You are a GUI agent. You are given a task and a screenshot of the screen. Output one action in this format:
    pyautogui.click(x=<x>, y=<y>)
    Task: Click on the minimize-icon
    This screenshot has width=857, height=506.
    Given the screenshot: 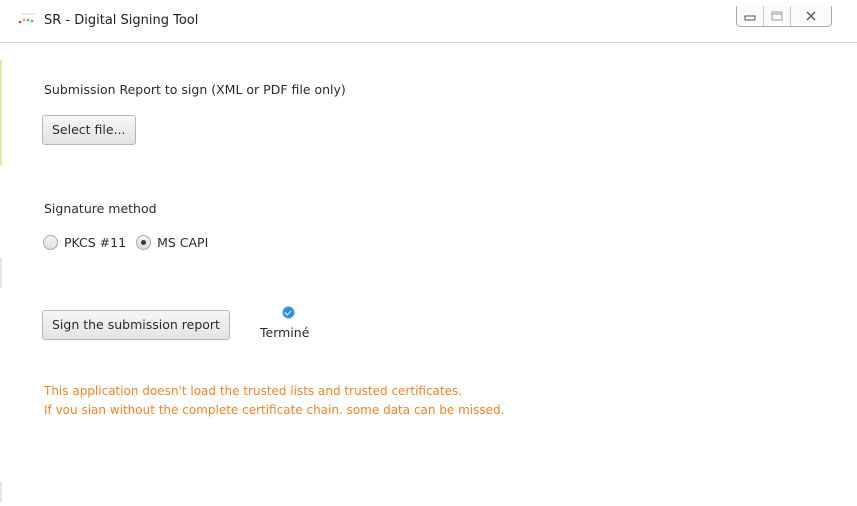 What is the action you would take?
    pyautogui.click(x=750, y=18)
    